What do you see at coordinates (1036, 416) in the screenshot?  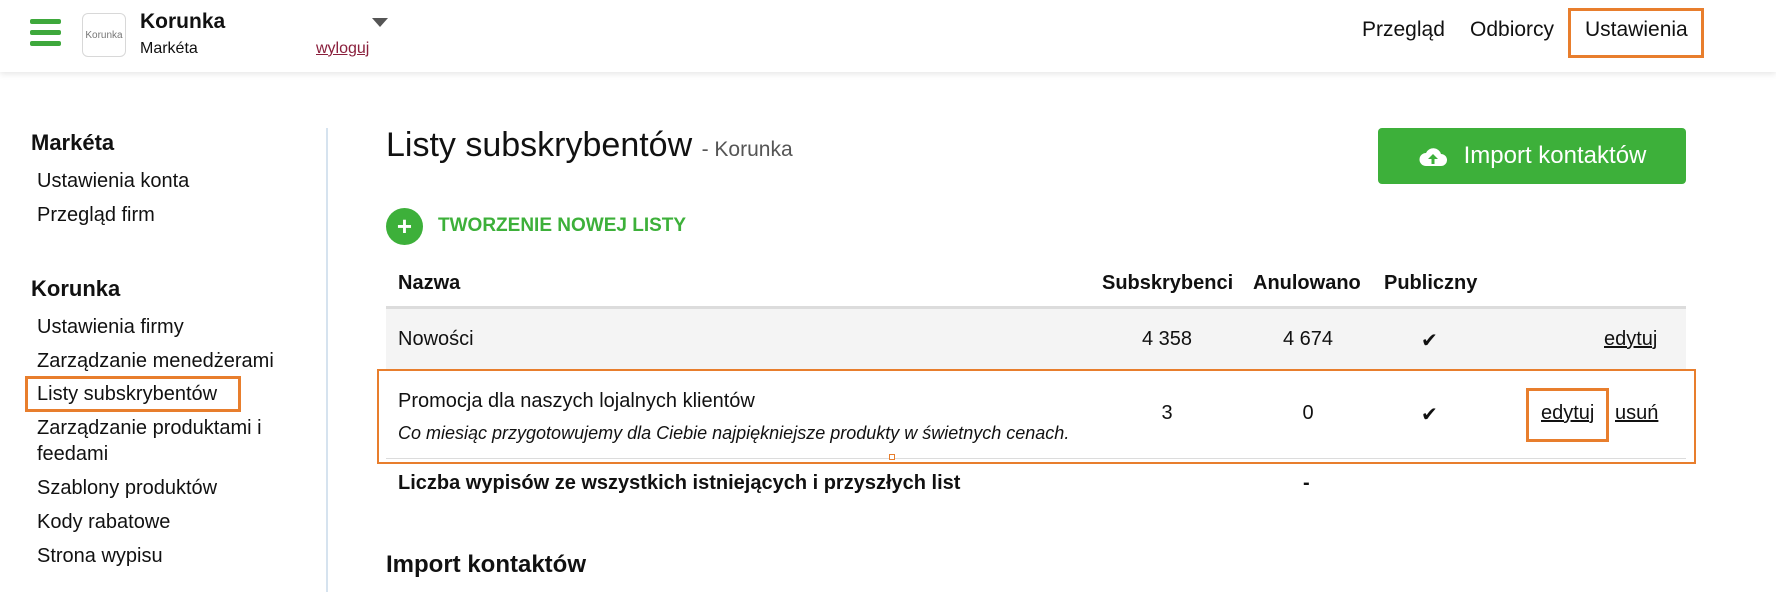 I see `table-row-highlight` at bounding box center [1036, 416].